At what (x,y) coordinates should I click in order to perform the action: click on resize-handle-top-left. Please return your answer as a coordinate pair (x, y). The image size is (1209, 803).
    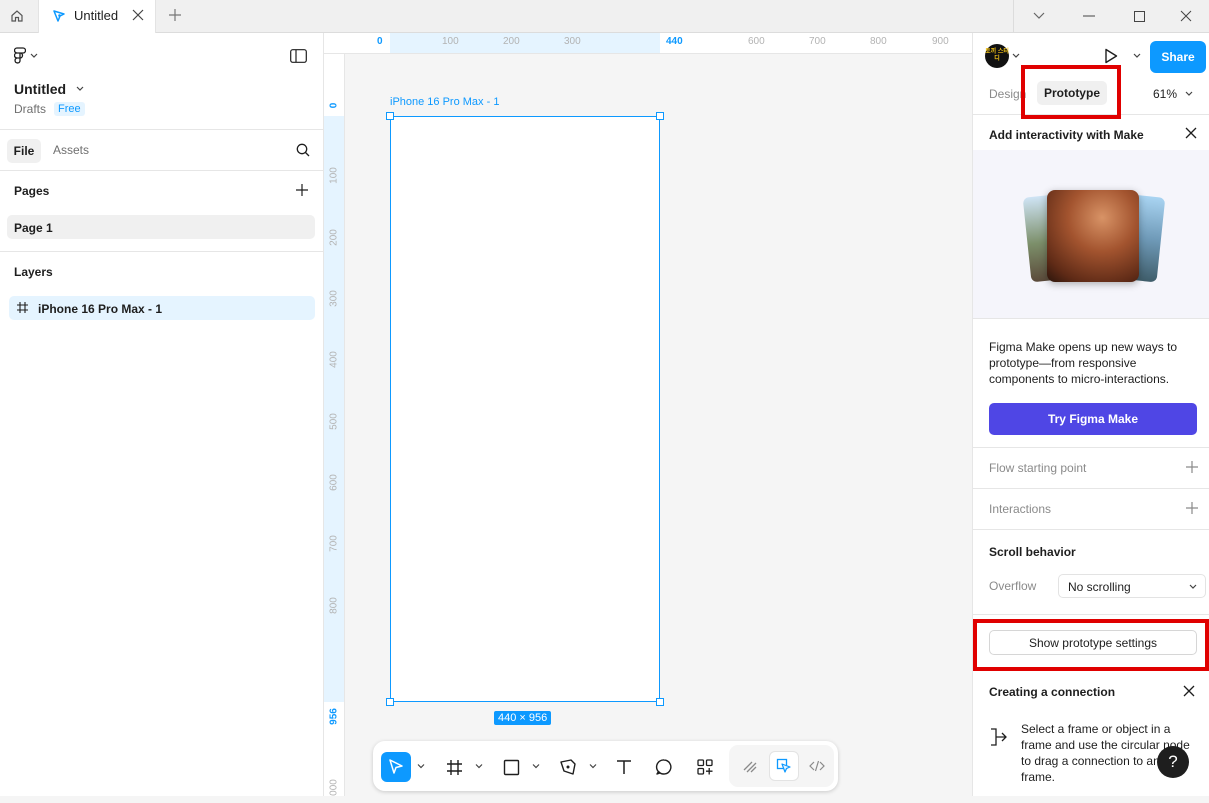
    Looking at the image, I should click on (390, 116).